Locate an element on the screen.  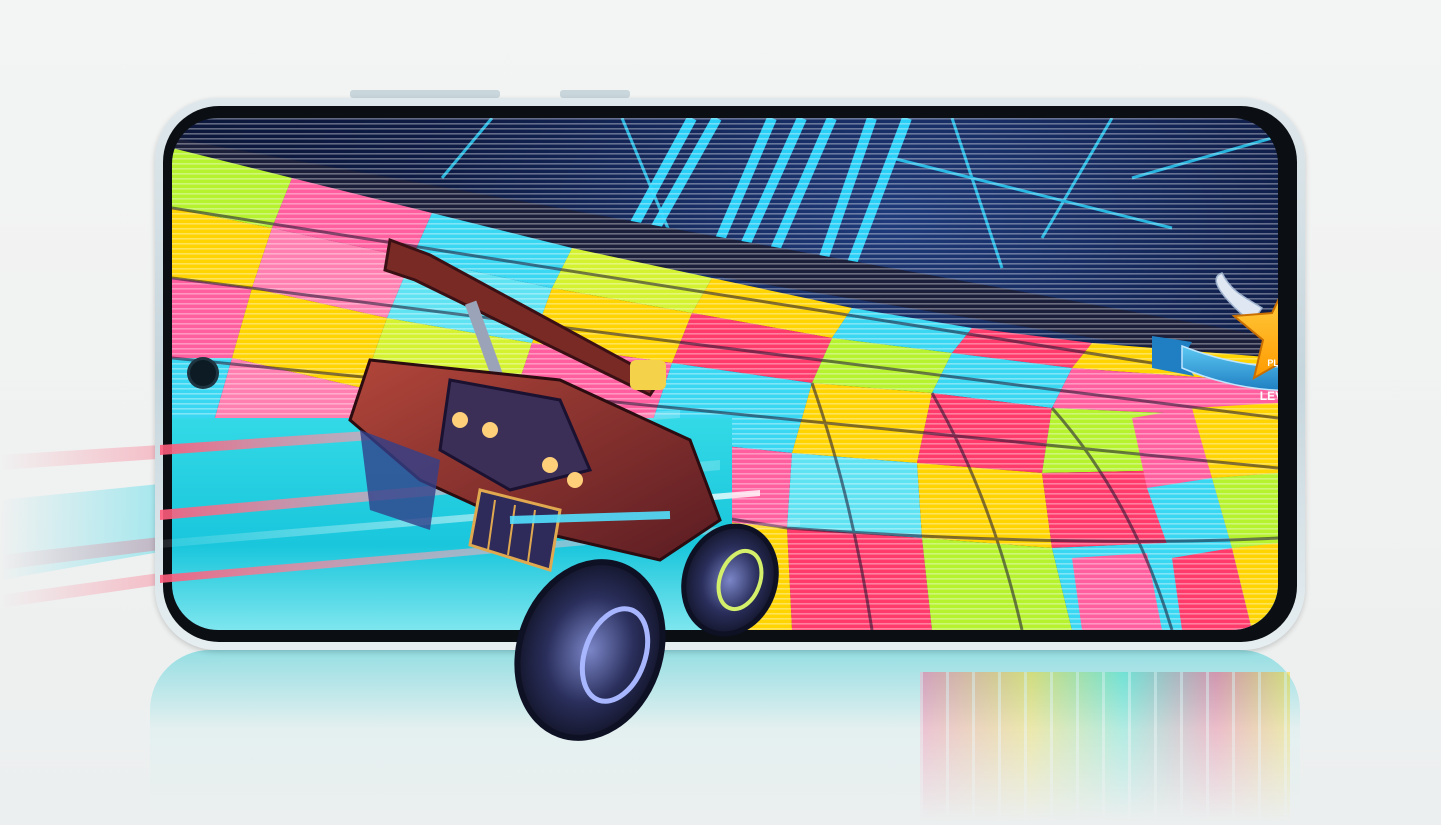
track-reflection is located at coordinates (1105, 747).